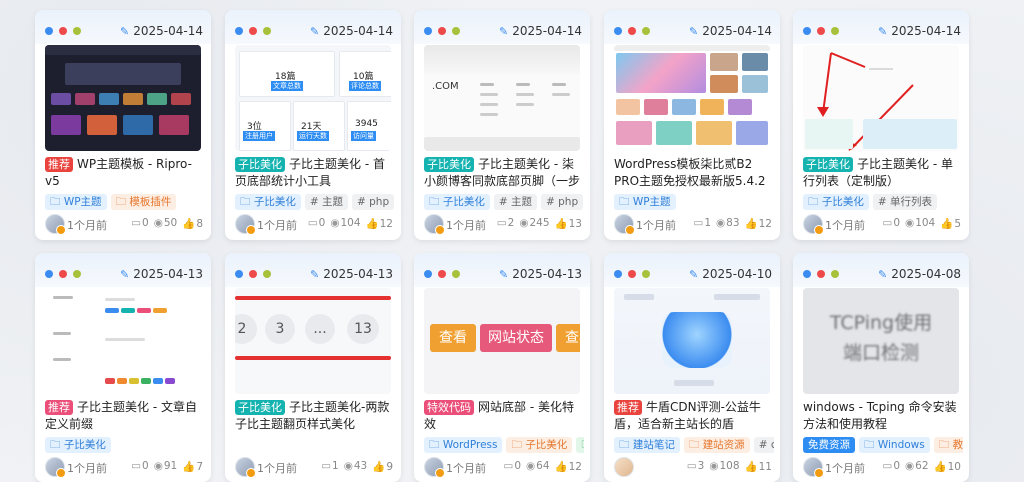 The height and width of the screenshot is (482, 1024). I want to click on post-tags: 免费资源 🗀 Windows 🗀 教程笔记, so click(883, 445).